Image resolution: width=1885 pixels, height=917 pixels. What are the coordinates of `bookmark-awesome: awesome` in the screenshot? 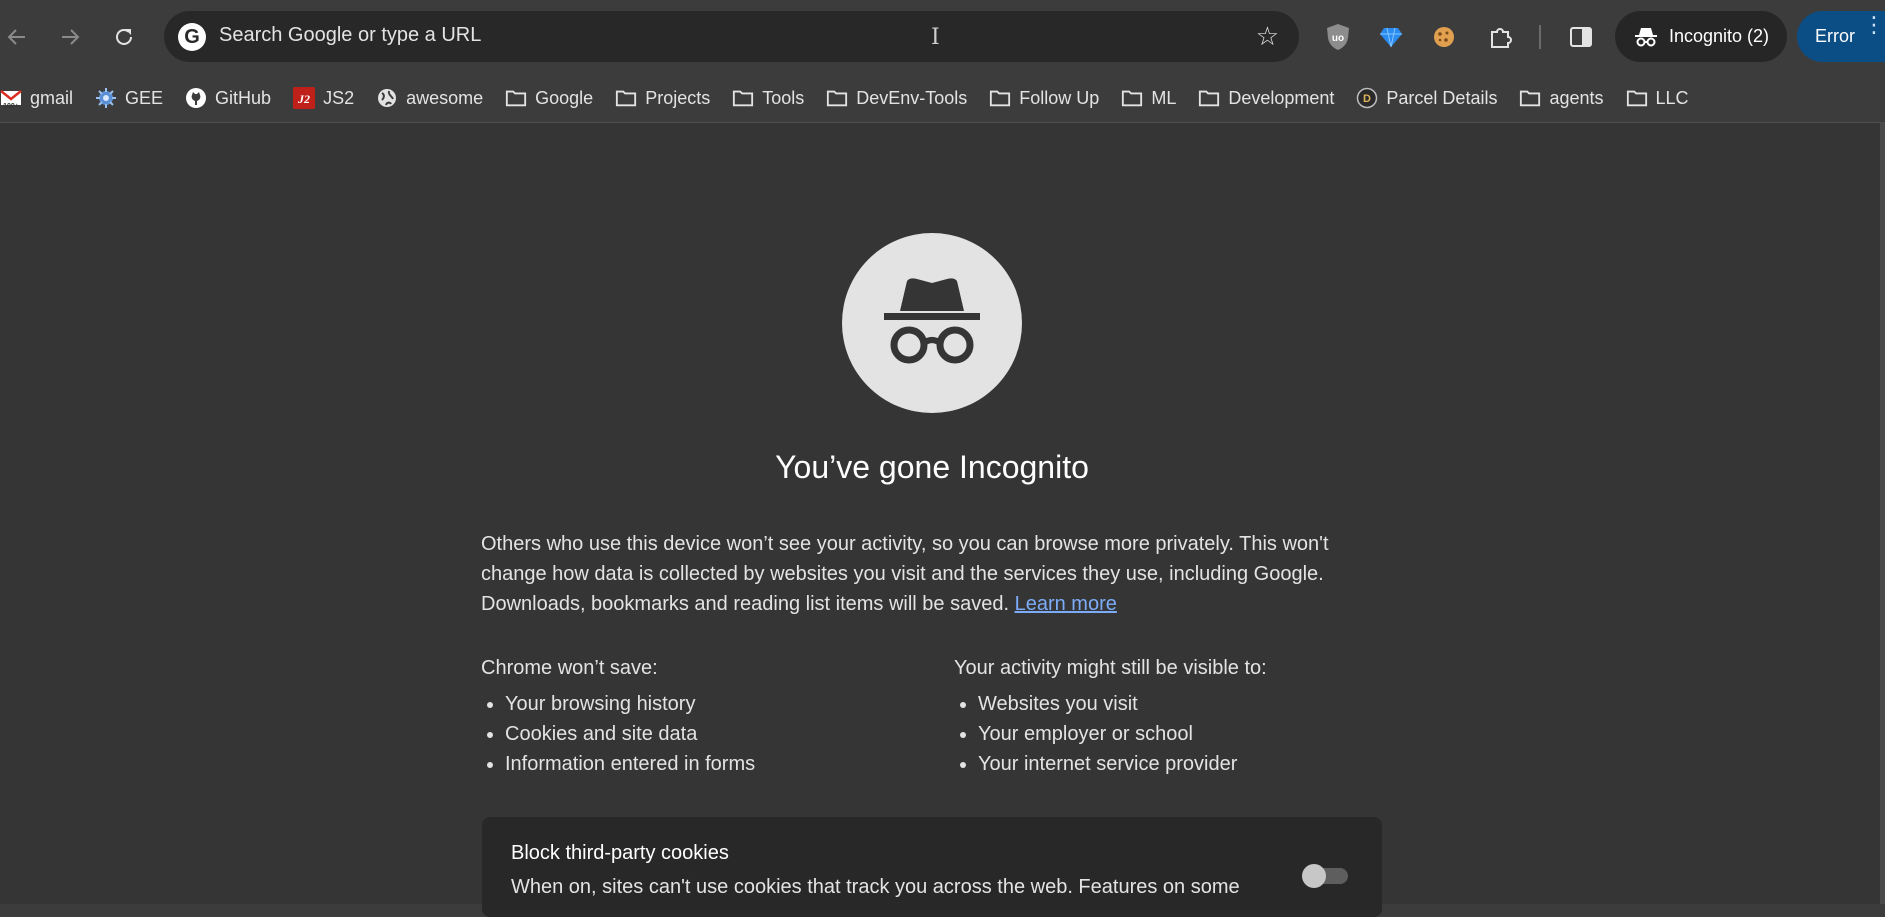 It's located at (434, 98).